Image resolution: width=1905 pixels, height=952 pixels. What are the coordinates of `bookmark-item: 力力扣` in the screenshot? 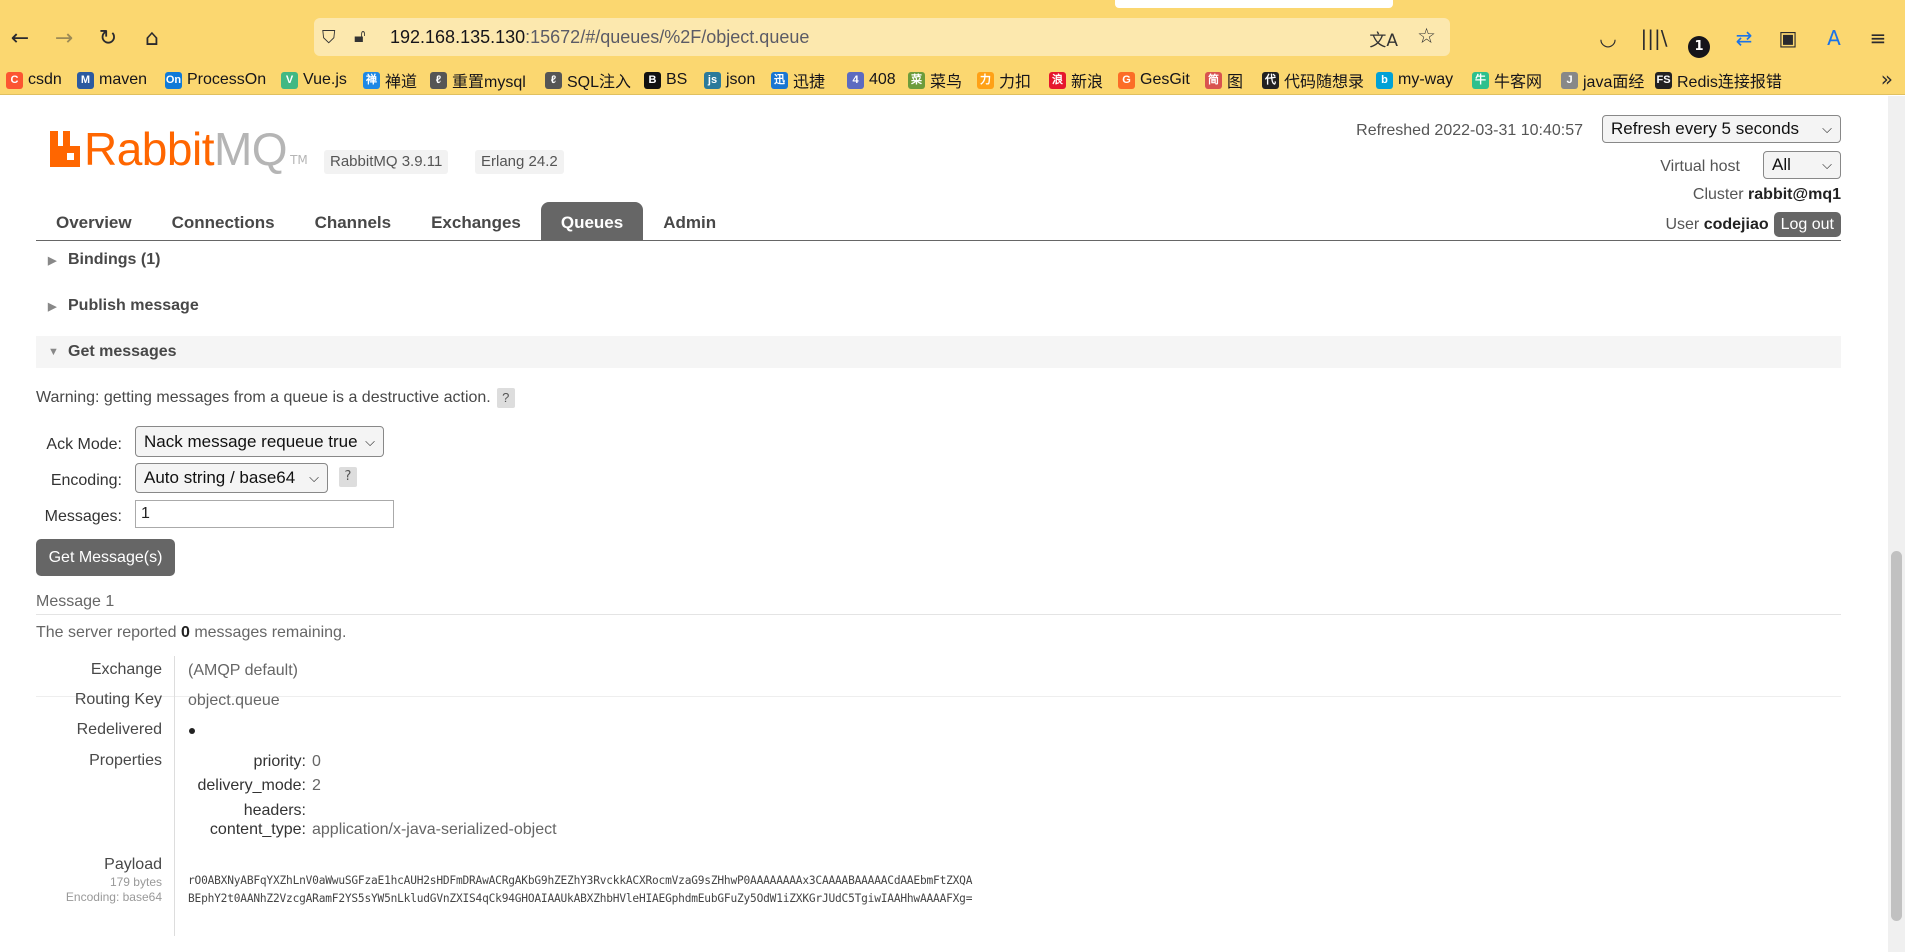 It's located at (1004, 80).